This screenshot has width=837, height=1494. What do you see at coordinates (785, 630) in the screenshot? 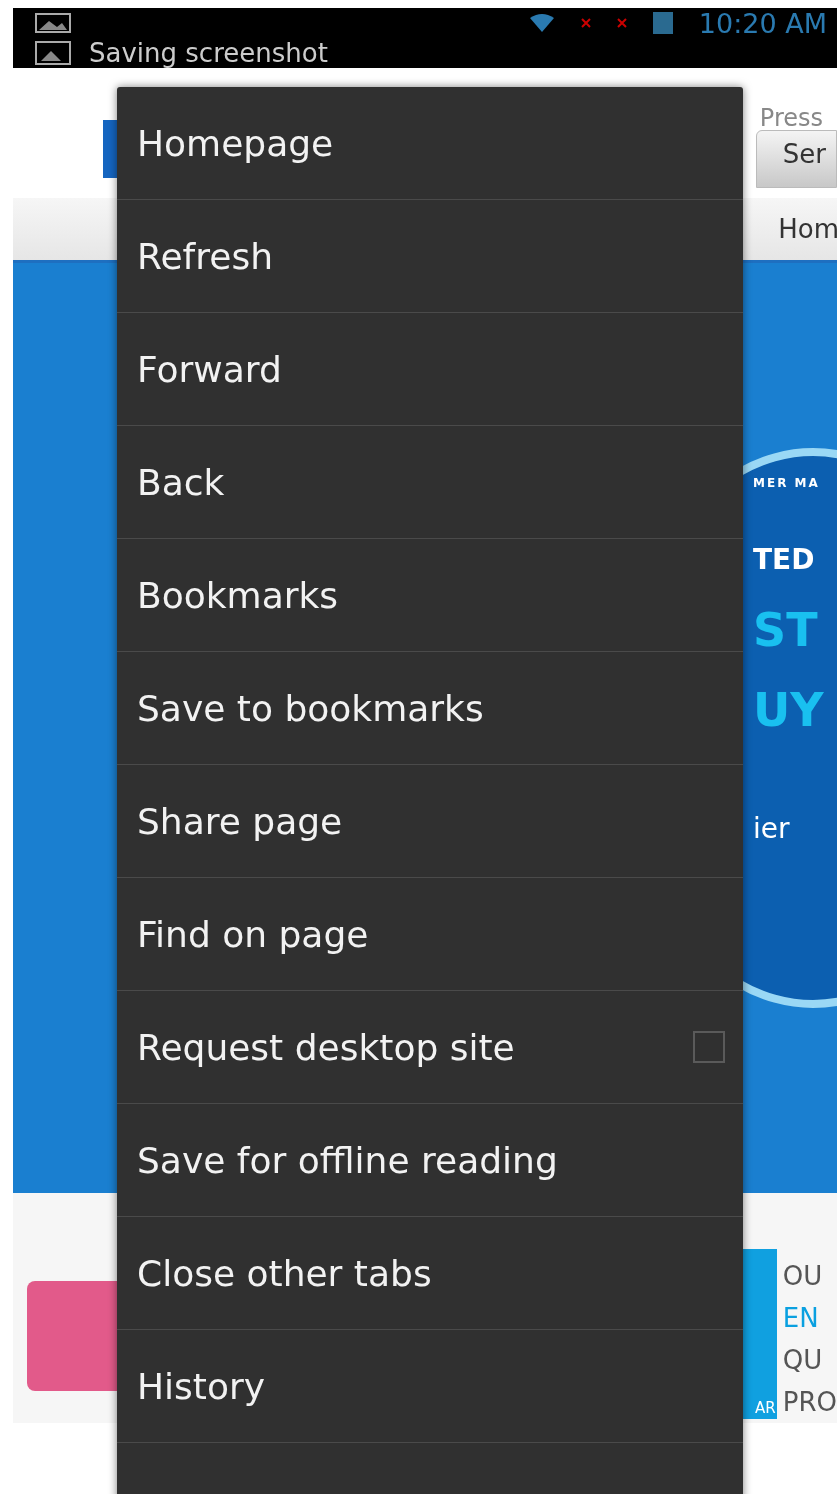
I see `badge-text: ST` at bounding box center [785, 630].